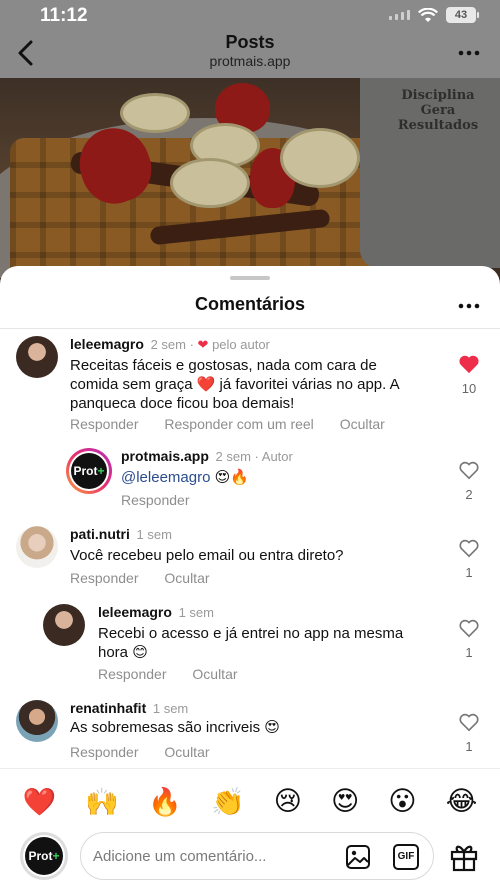 The width and height of the screenshot is (500, 888). I want to click on like-control: 10, so click(469, 375).